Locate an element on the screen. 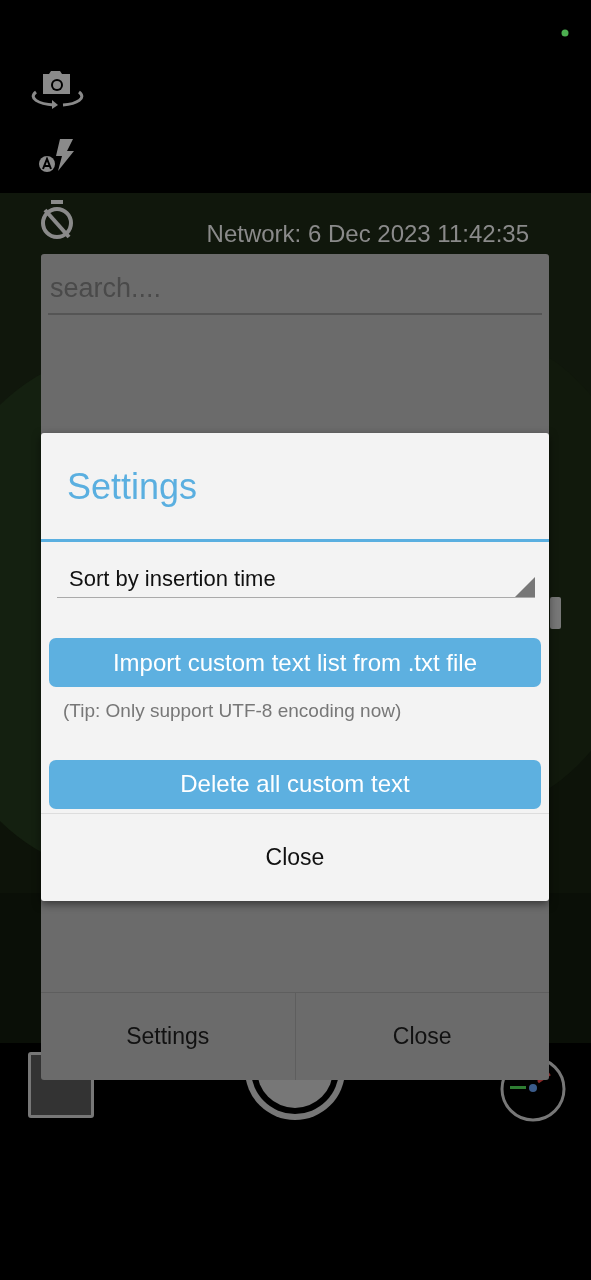  delete-button: Delete all custom text is located at coordinates (295, 784).